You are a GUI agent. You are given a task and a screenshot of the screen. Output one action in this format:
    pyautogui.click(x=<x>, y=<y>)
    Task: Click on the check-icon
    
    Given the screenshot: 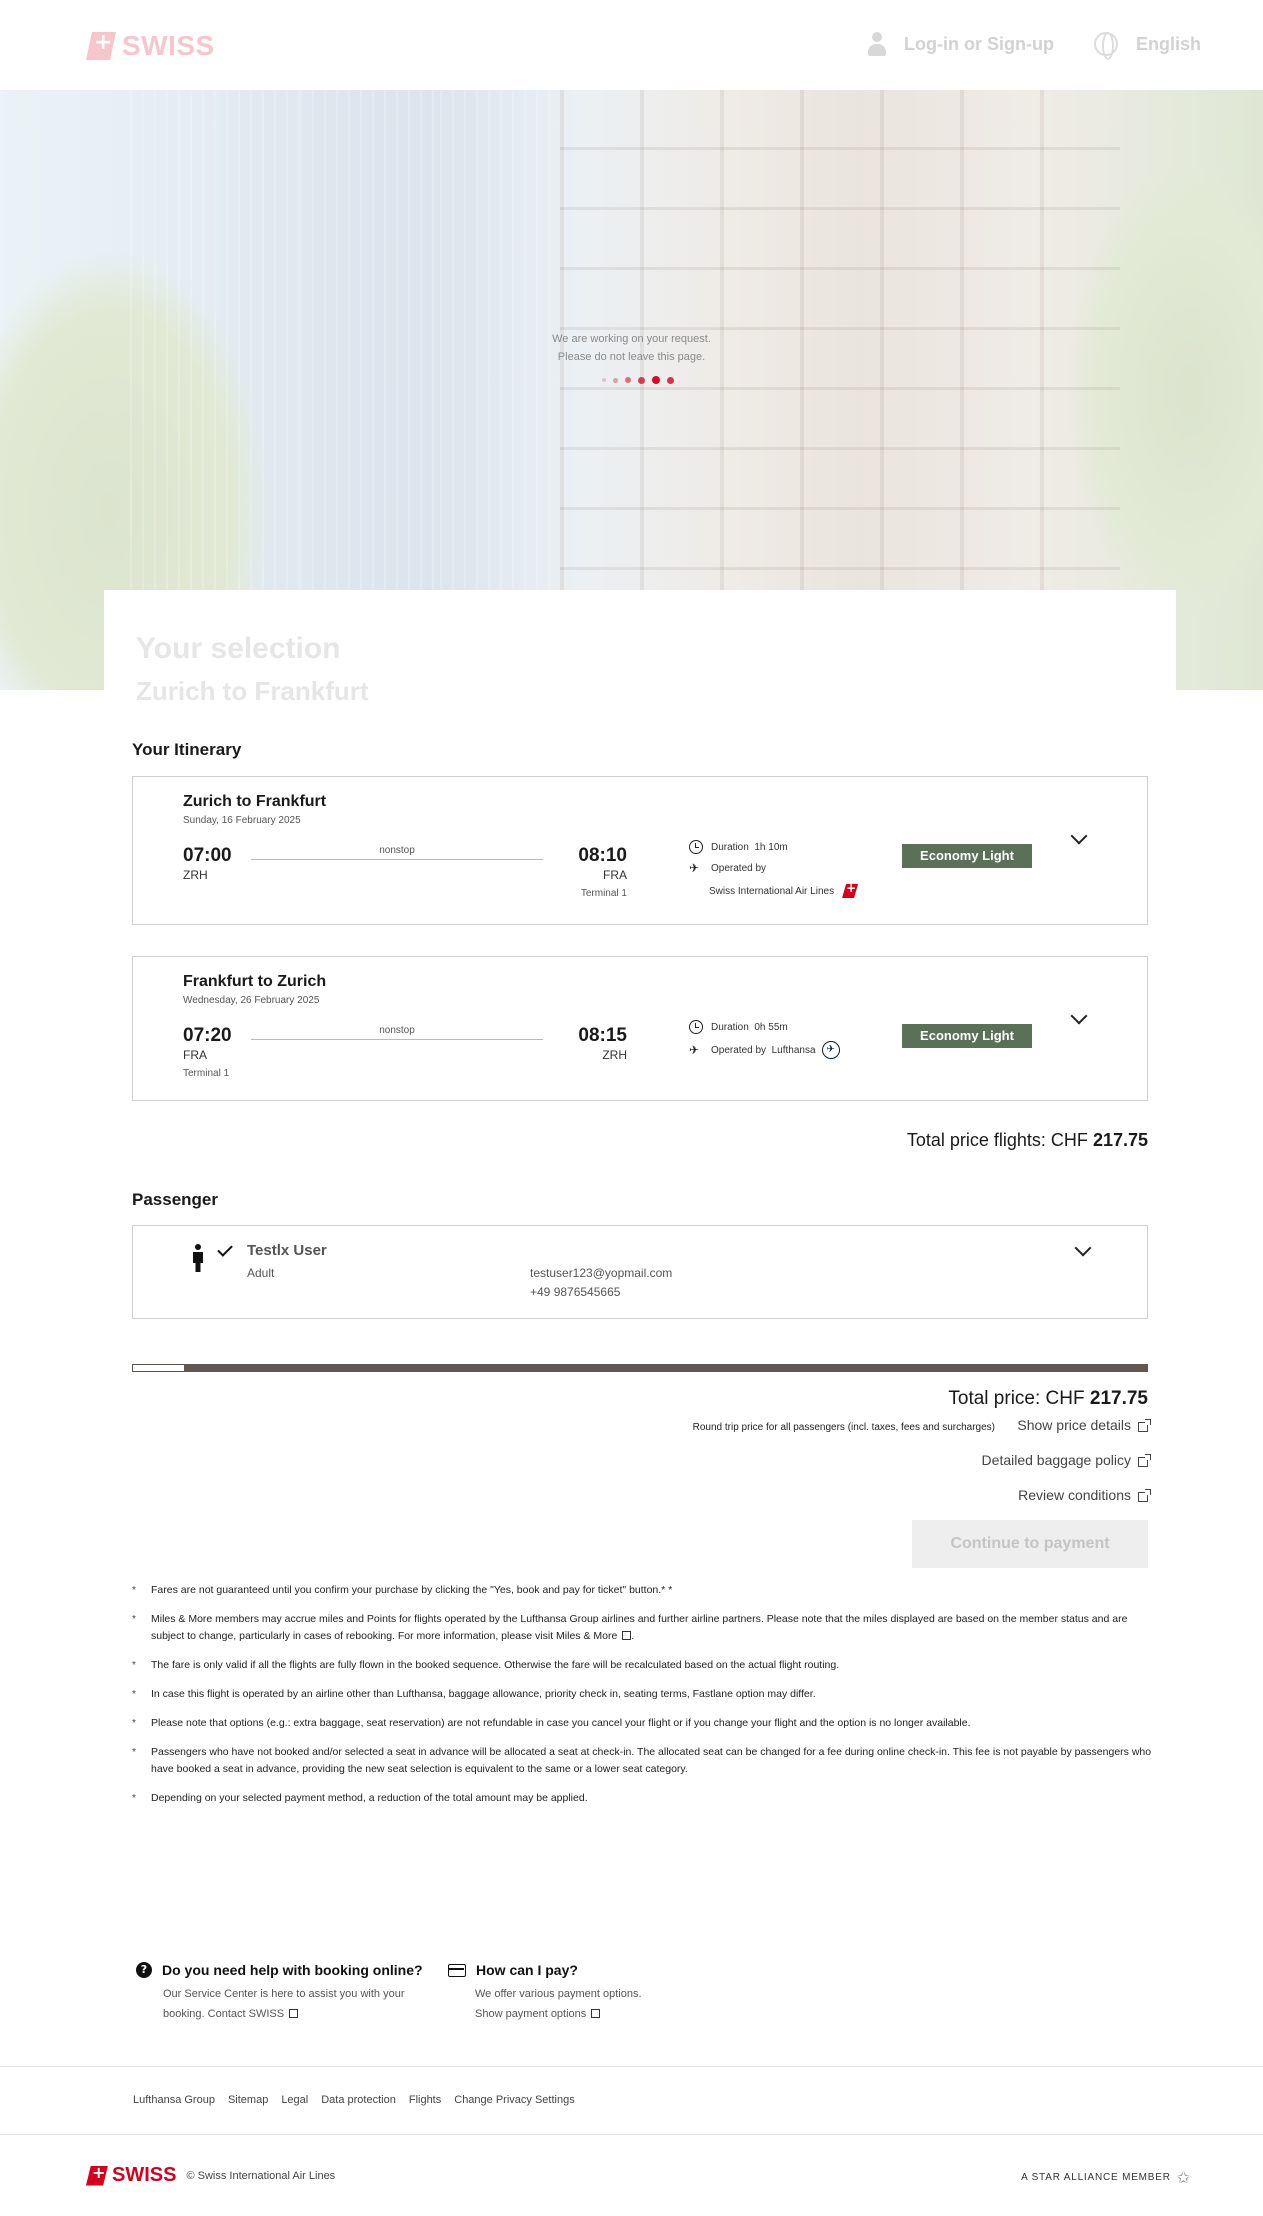 What is the action you would take?
    pyautogui.click(x=225, y=1249)
    